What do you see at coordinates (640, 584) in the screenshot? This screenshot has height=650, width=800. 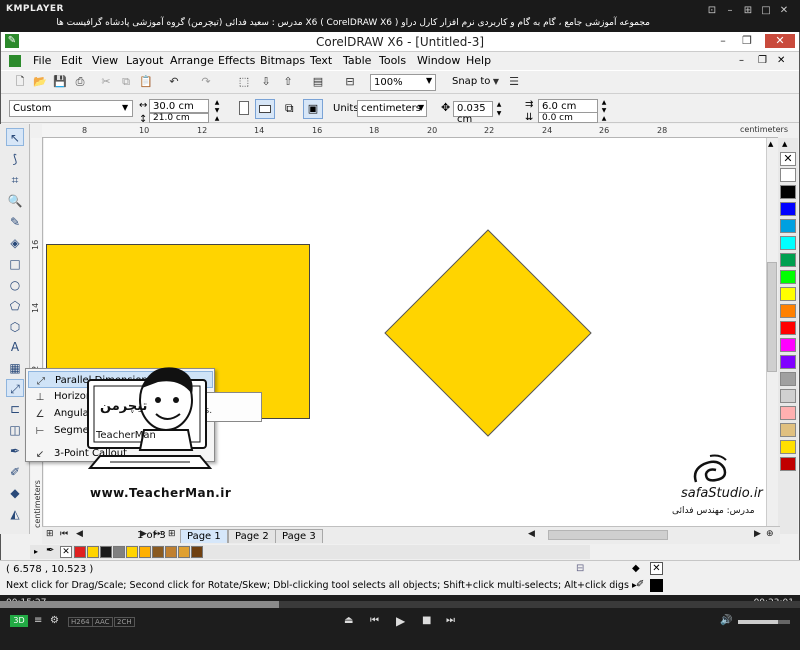 I see `outline-indicator-icon: ✐` at bounding box center [640, 584].